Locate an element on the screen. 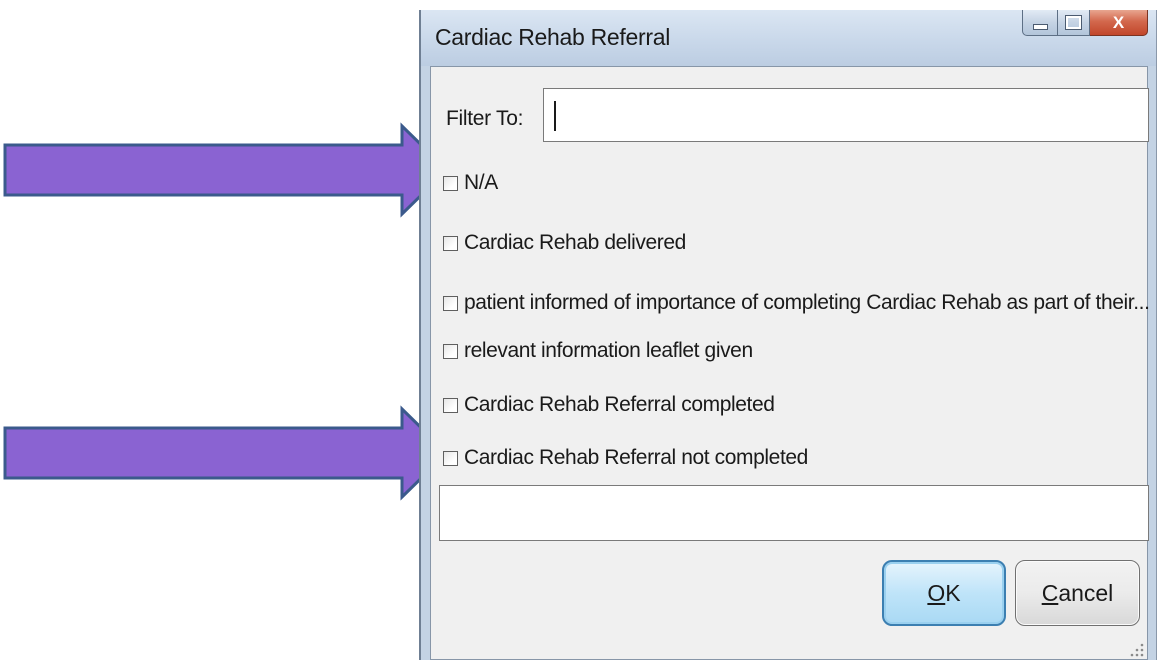 The height and width of the screenshot is (660, 1159). option-label: Cardiac Rehab Referral not completed is located at coordinates (636, 457).